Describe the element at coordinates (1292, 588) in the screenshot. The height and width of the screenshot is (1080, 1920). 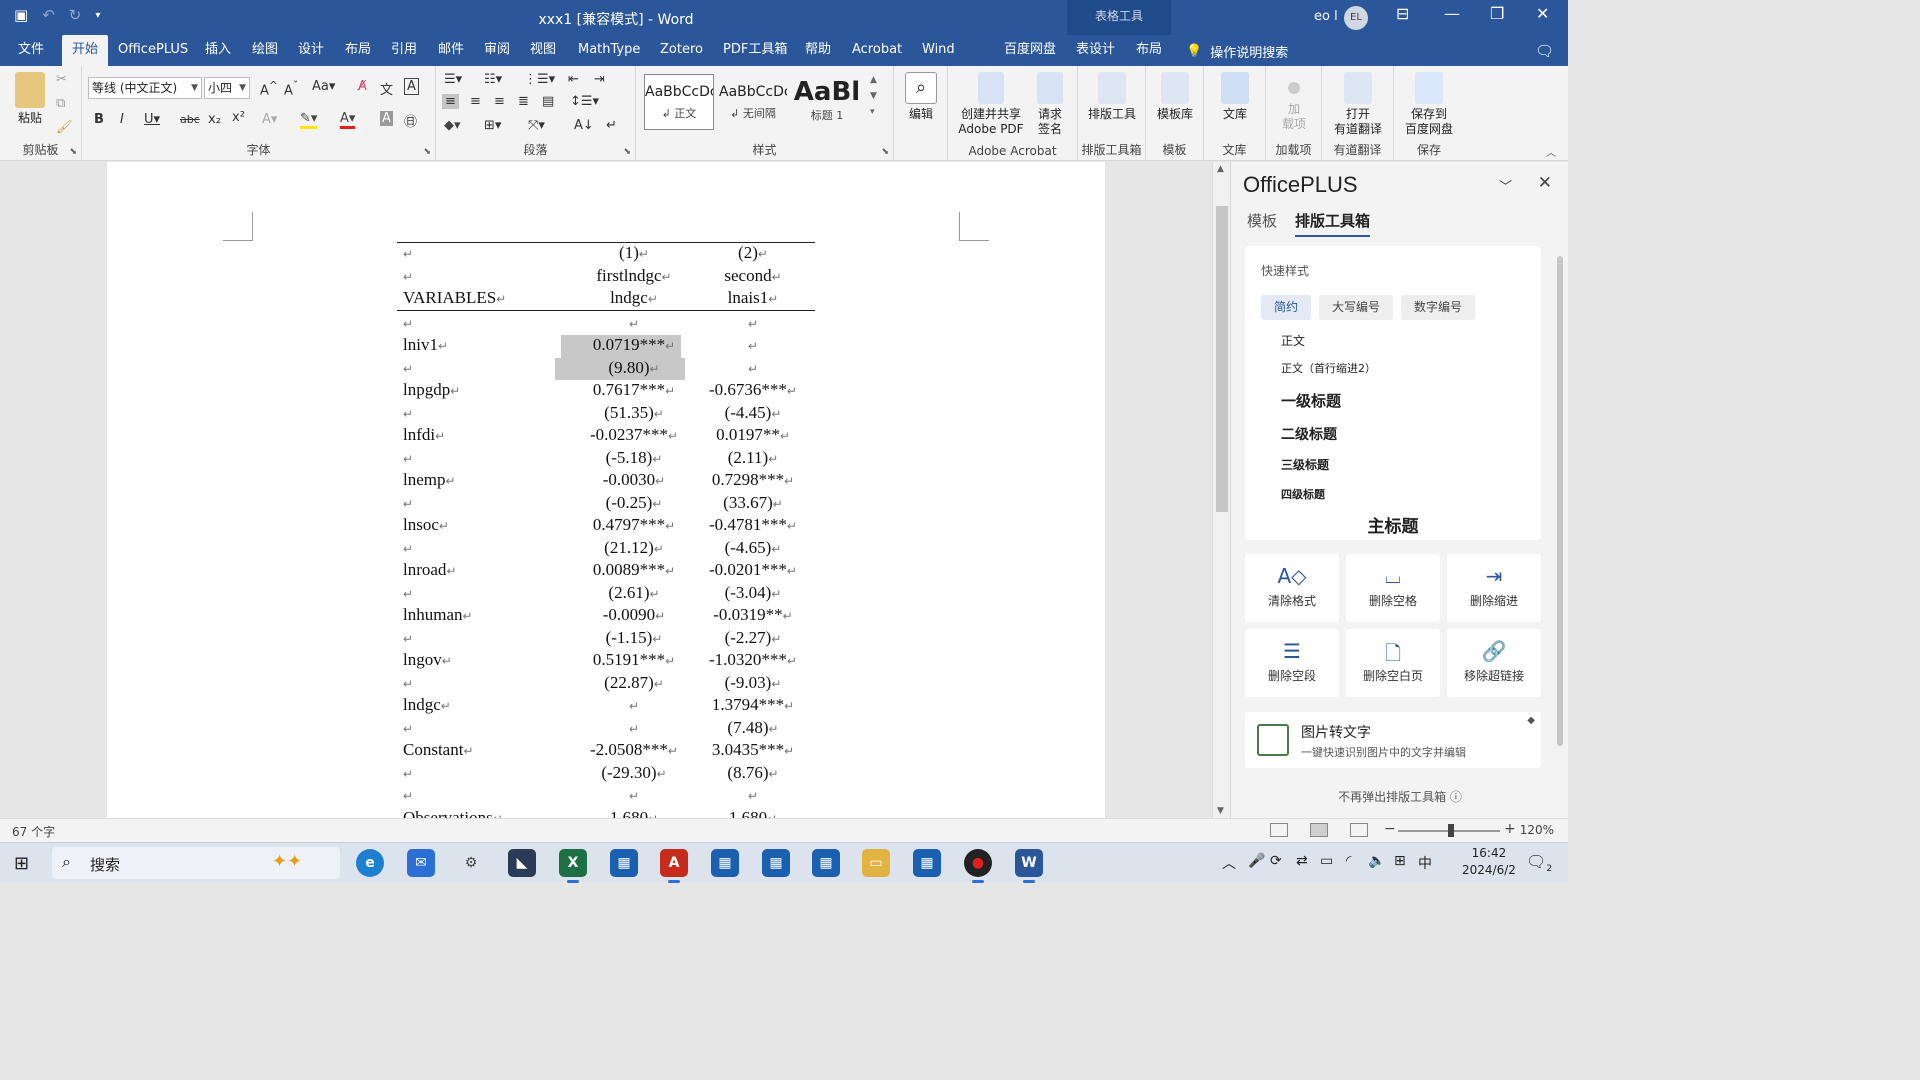
I see `clear-format-tool: A◇ 清除格式` at that location.